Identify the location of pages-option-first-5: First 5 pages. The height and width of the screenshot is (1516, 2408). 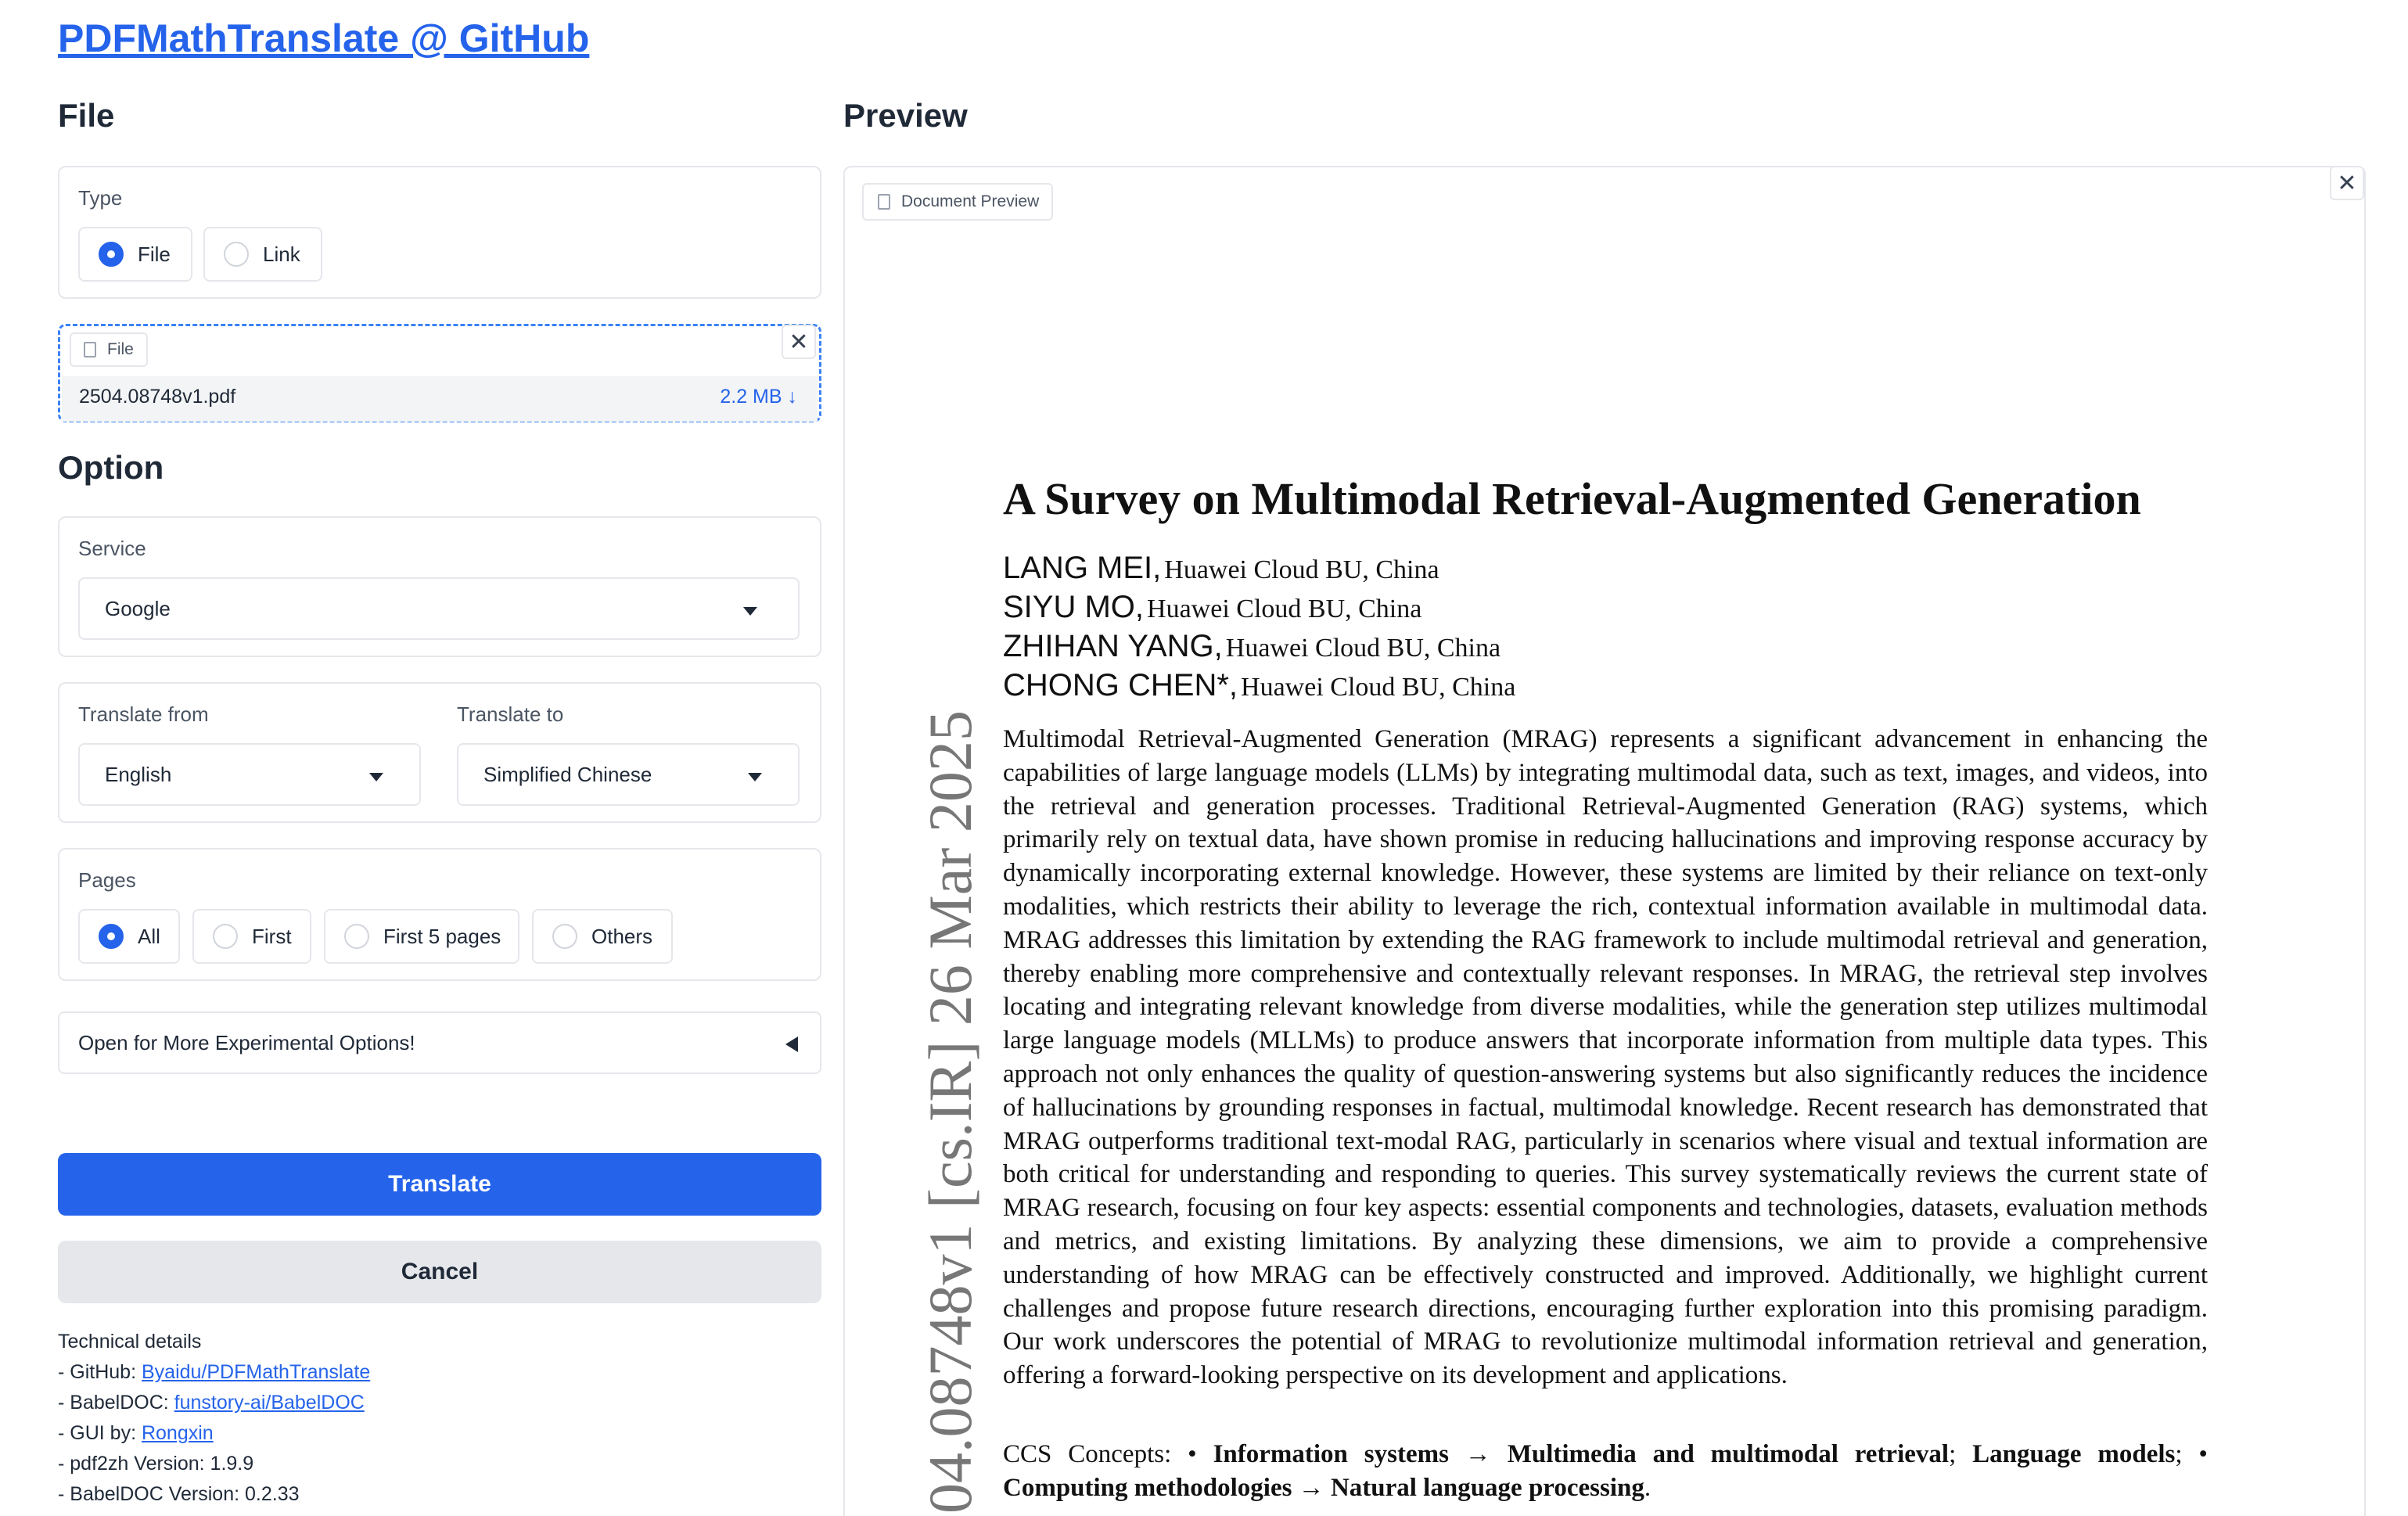
(421, 936).